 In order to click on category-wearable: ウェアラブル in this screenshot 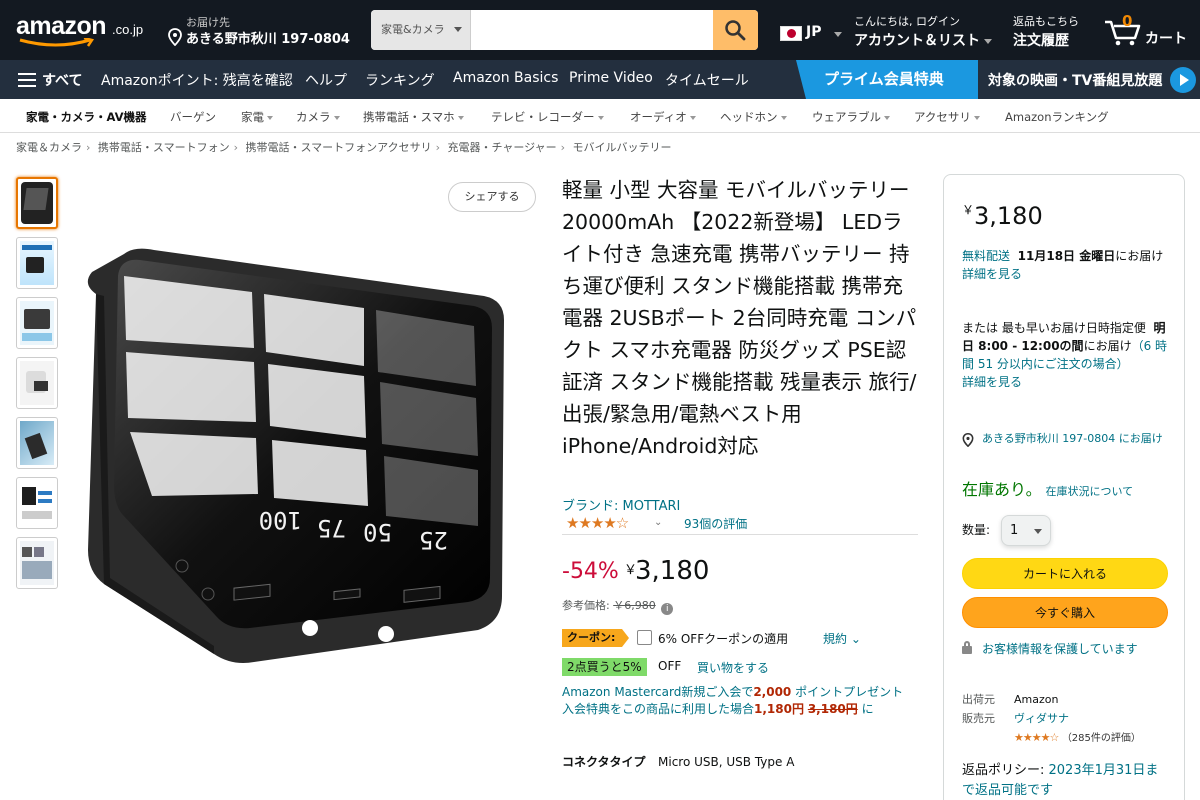, I will do `click(851, 117)`.